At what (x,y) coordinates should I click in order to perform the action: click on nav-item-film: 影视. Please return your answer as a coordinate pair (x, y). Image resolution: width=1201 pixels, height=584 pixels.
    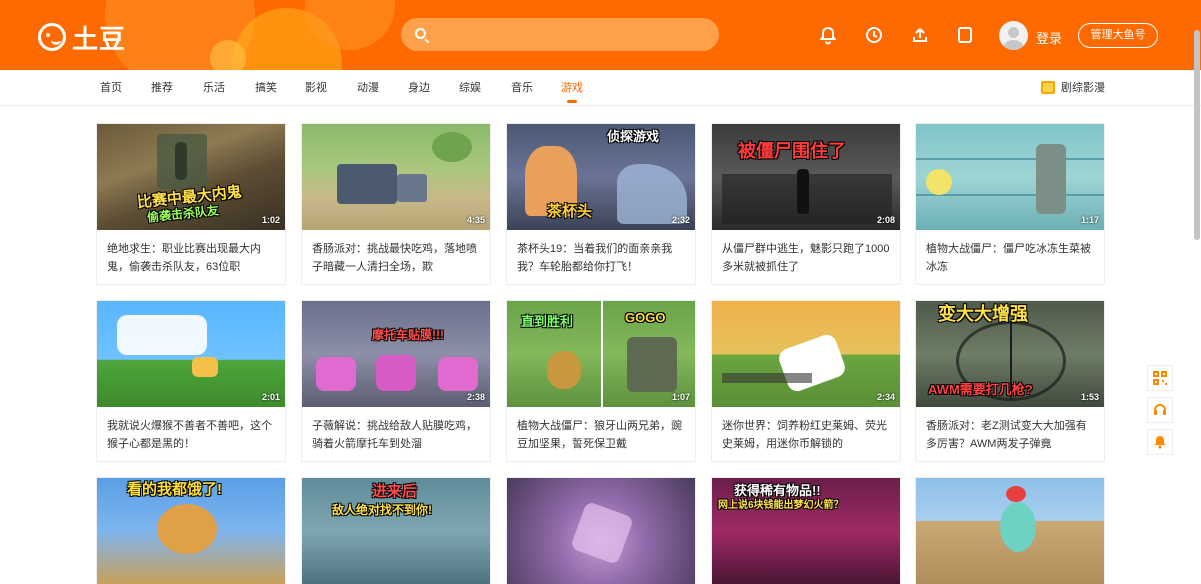
    Looking at the image, I should click on (316, 87).